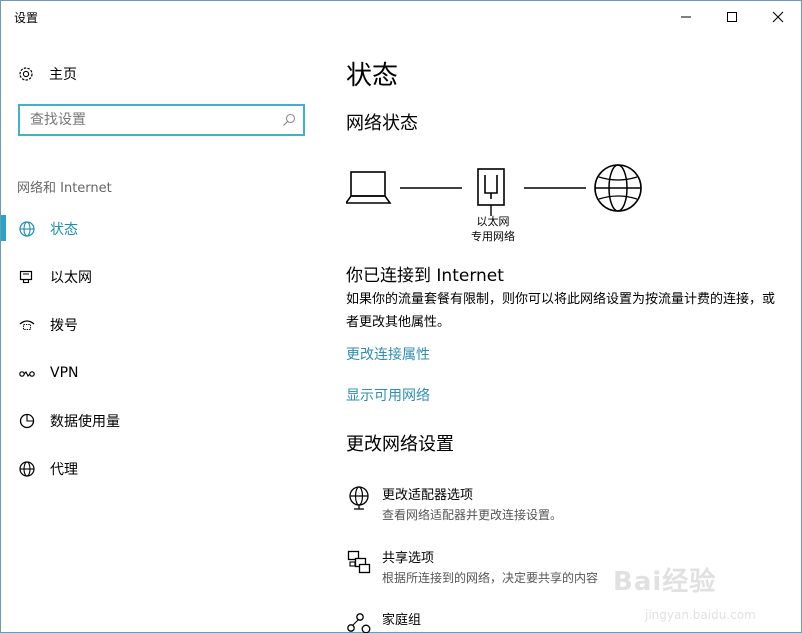 This screenshot has width=802, height=633. Describe the element at coordinates (372, 76) in the screenshot. I see `page-title: 状态` at that location.